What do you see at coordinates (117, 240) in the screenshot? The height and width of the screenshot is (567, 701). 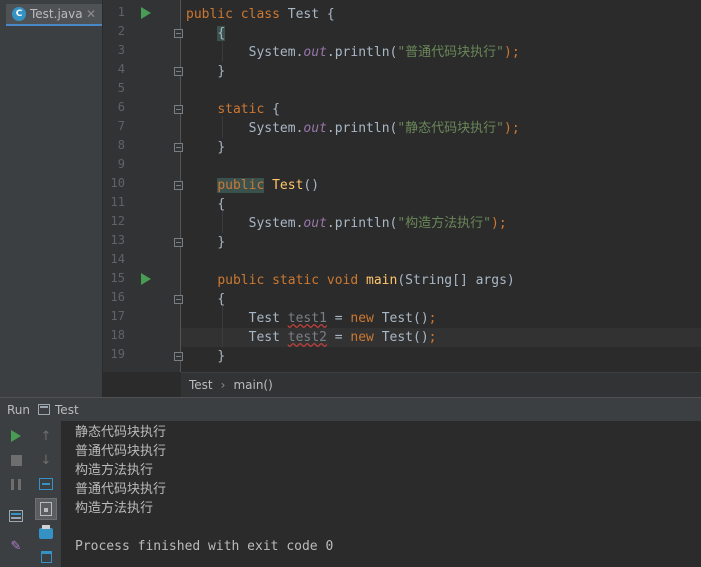 I see `line-number: 13` at bounding box center [117, 240].